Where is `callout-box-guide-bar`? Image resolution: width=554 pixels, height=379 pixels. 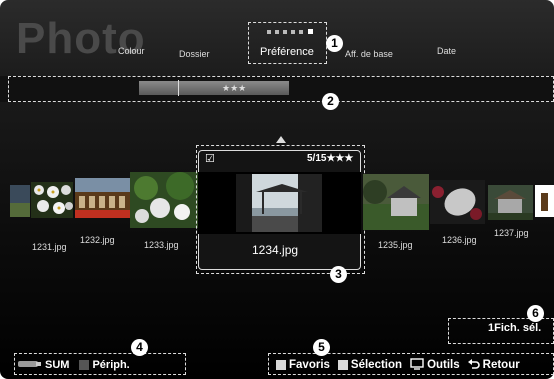 callout-box-guide-bar is located at coordinates (411, 364).